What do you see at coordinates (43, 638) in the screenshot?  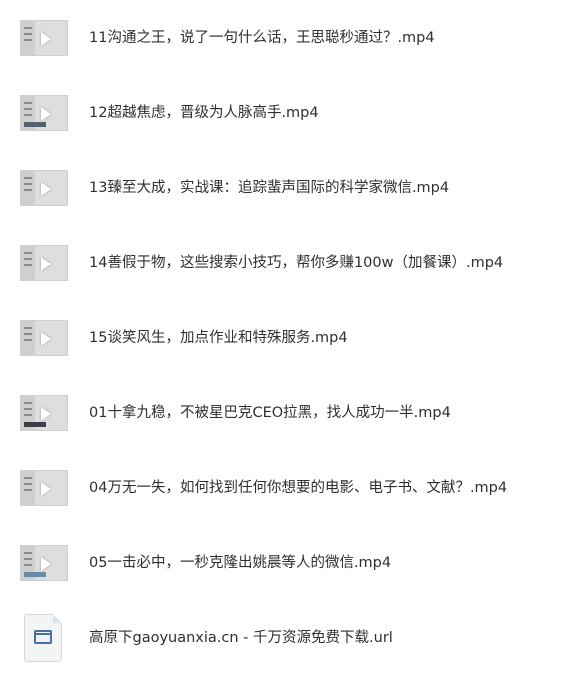 I see `url-file-icon` at bounding box center [43, 638].